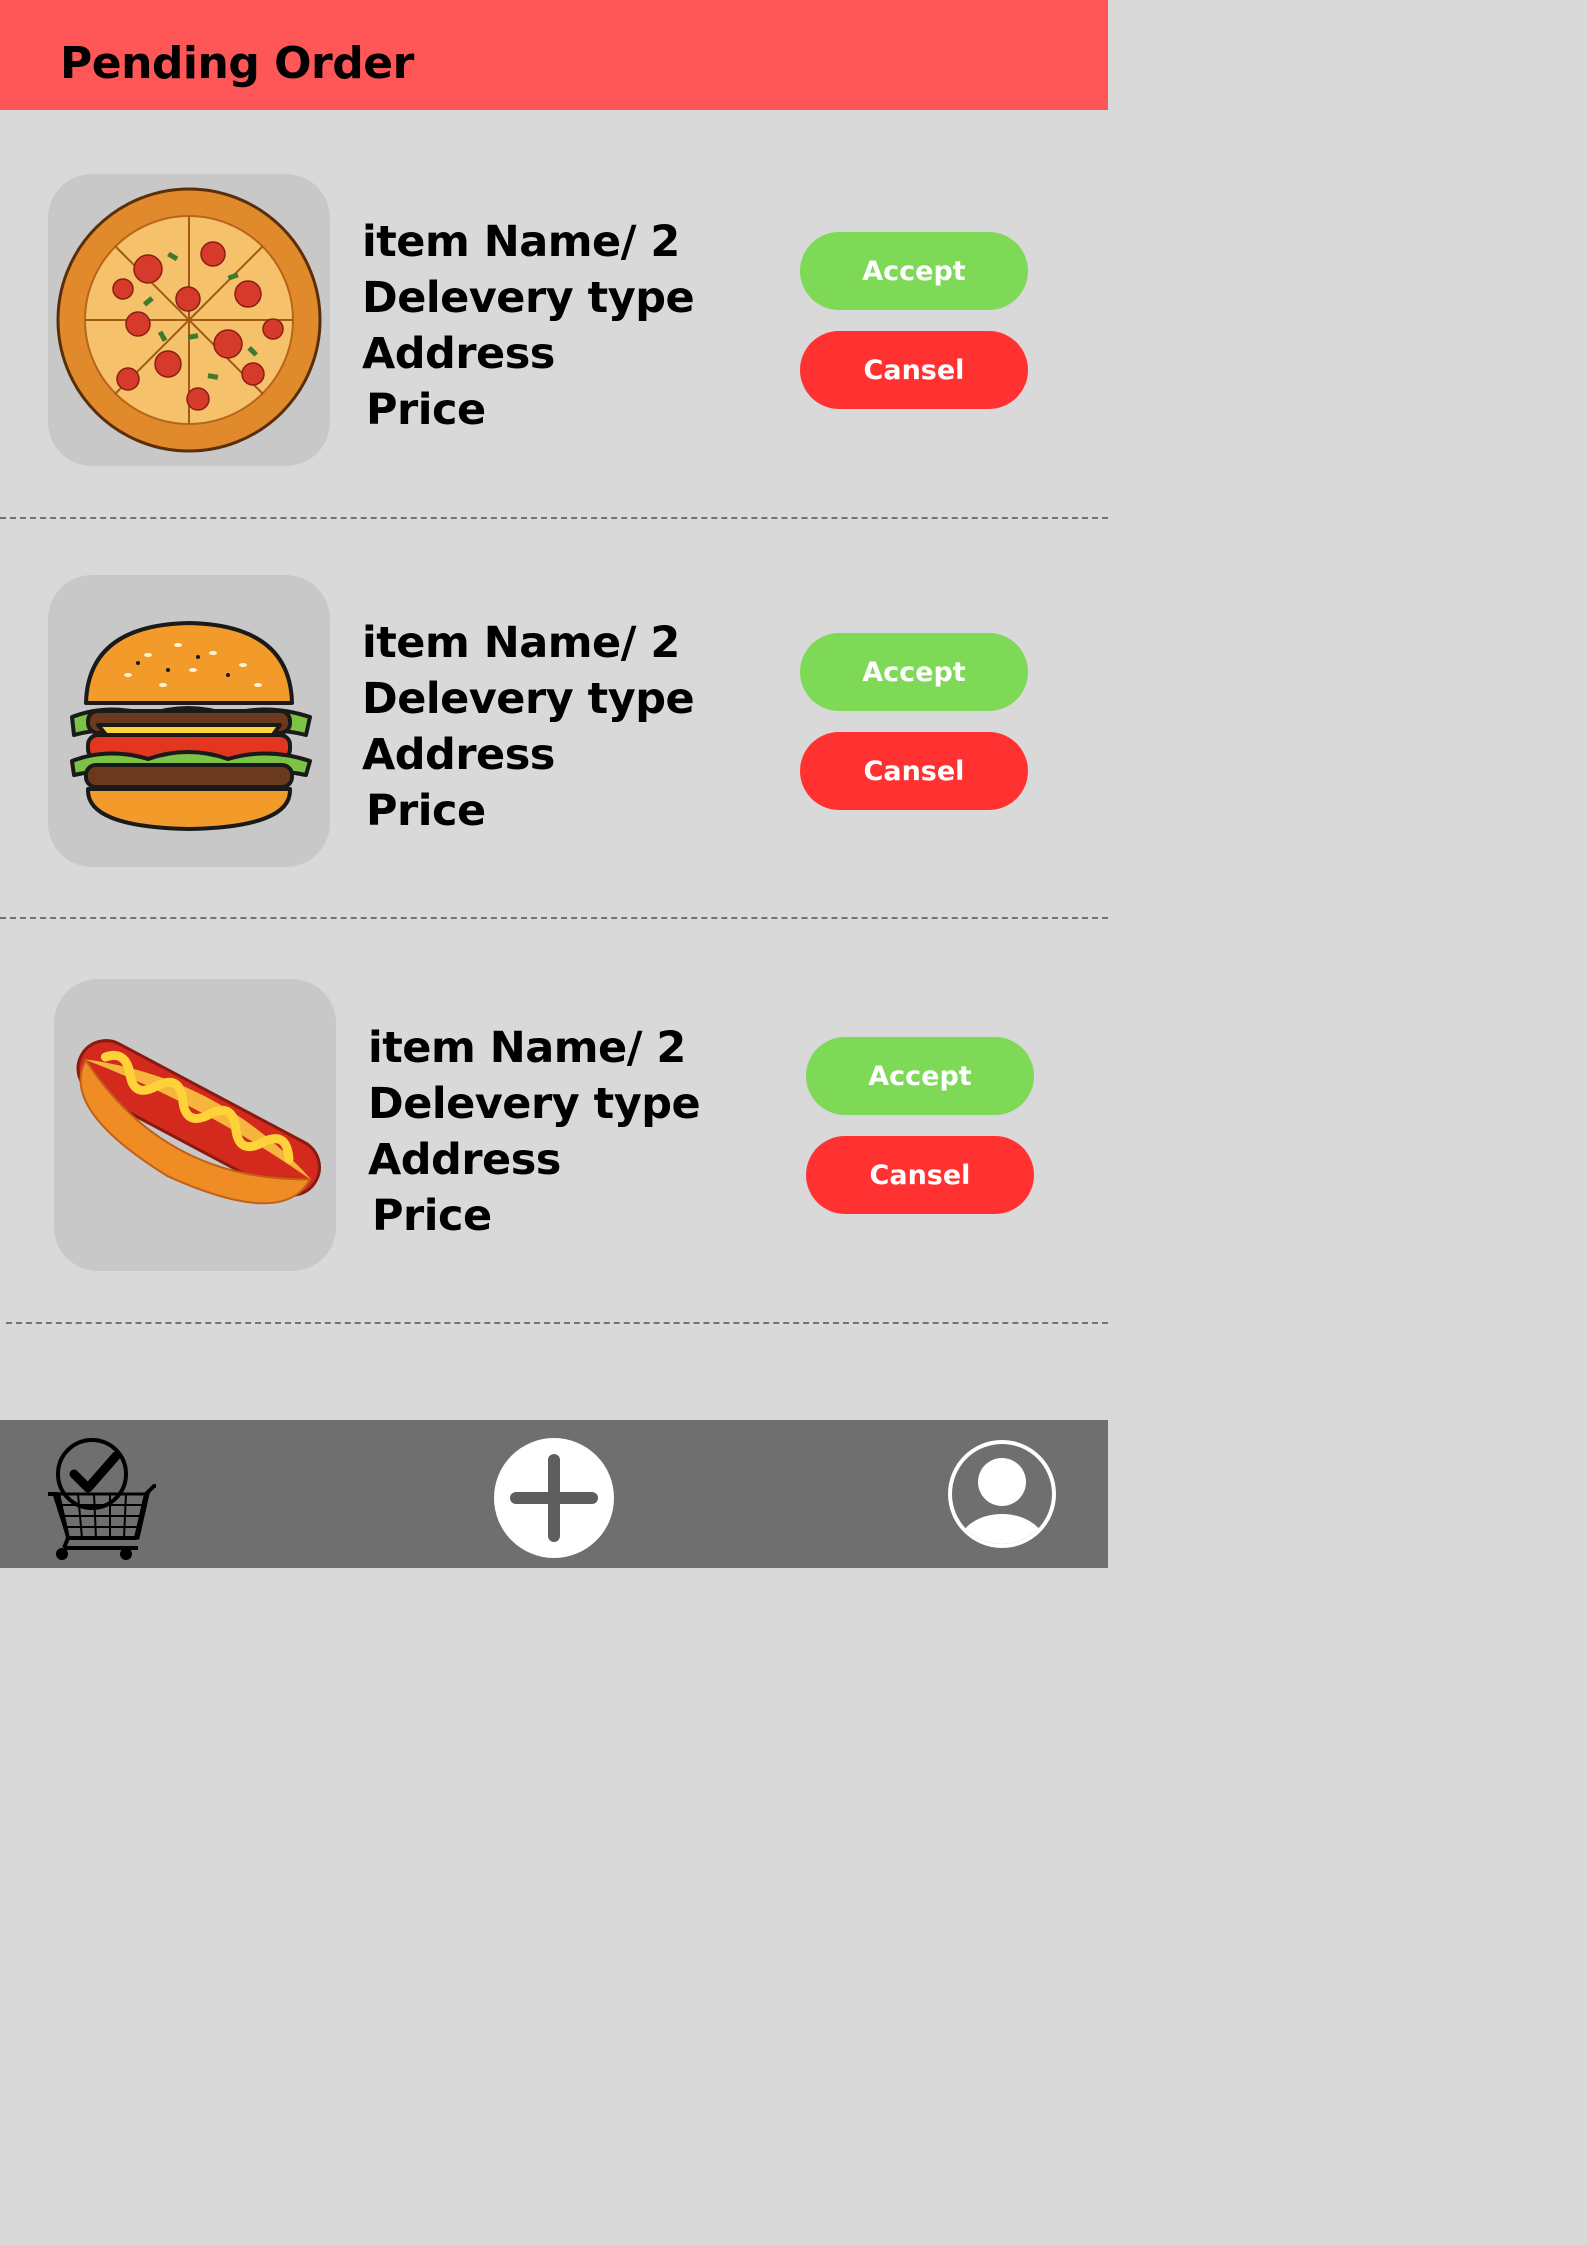 The width and height of the screenshot is (1587, 2245). Describe the element at coordinates (189, 721) in the screenshot. I see `burger-image` at that location.